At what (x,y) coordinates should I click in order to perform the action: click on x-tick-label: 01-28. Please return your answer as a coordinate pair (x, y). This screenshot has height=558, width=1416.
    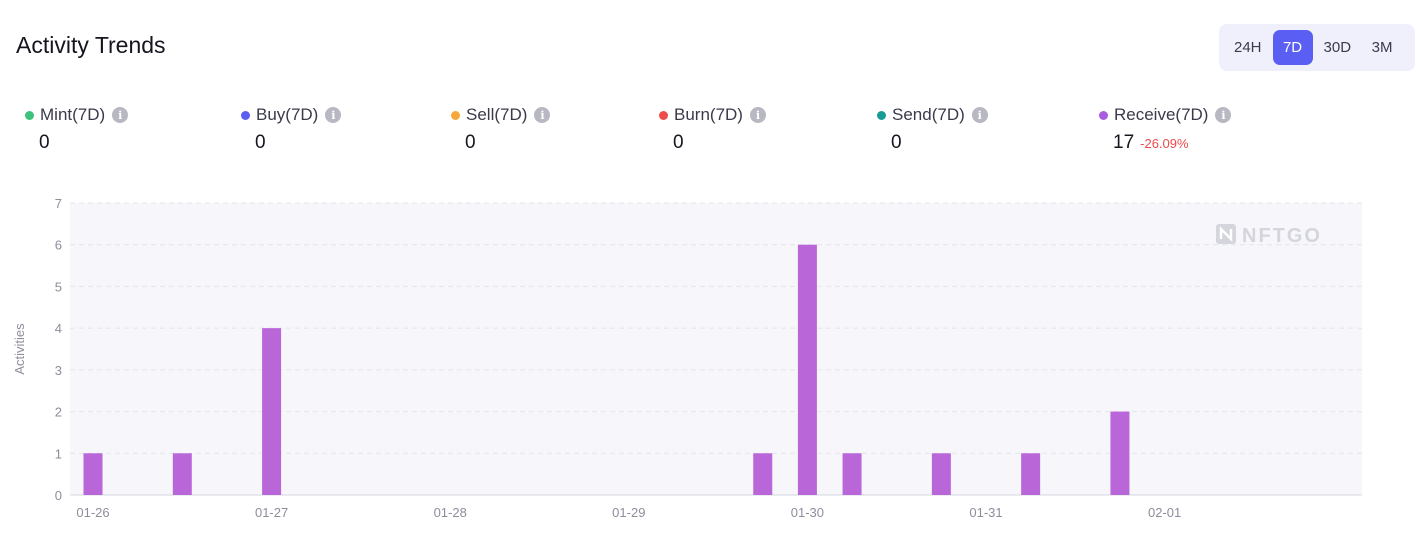
    Looking at the image, I should click on (450, 512).